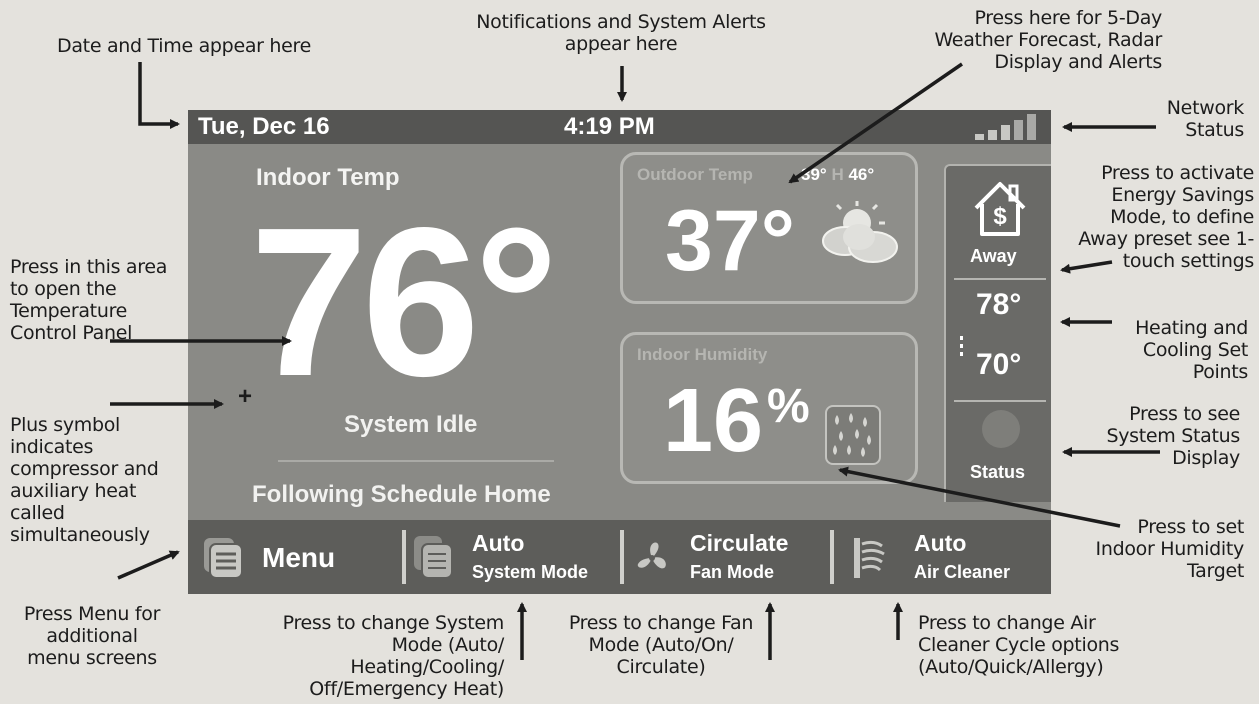 The image size is (1259, 704). What do you see at coordinates (609, 127) in the screenshot?
I see `time-display: 4:19 PM` at bounding box center [609, 127].